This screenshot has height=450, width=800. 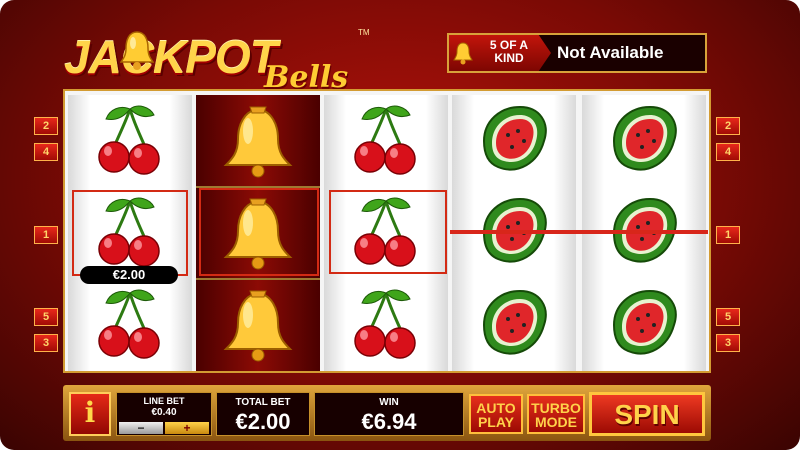 What do you see at coordinates (164, 401) in the screenshot?
I see `line-bet-label: LINE BET` at bounding box center [164, 401].